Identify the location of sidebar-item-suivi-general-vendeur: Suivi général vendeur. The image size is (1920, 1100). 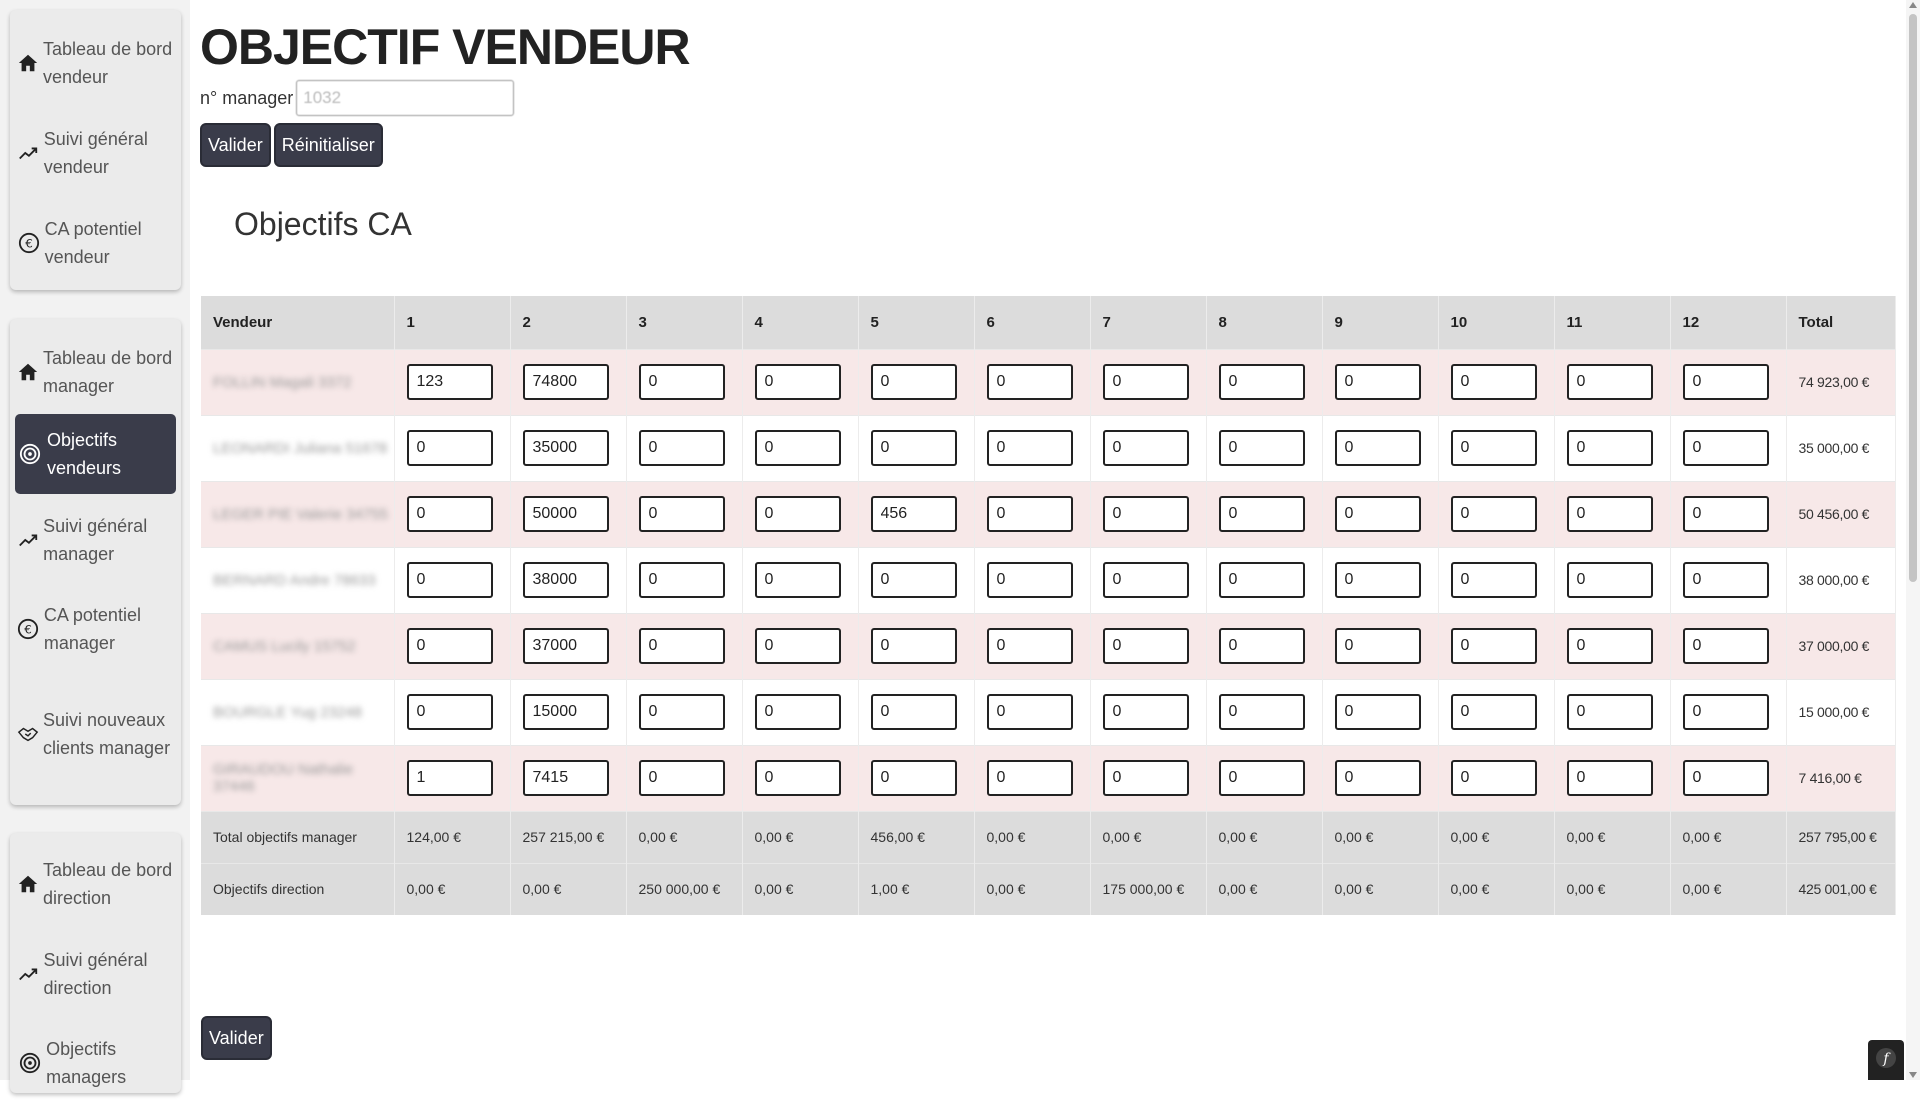
(95, 153).